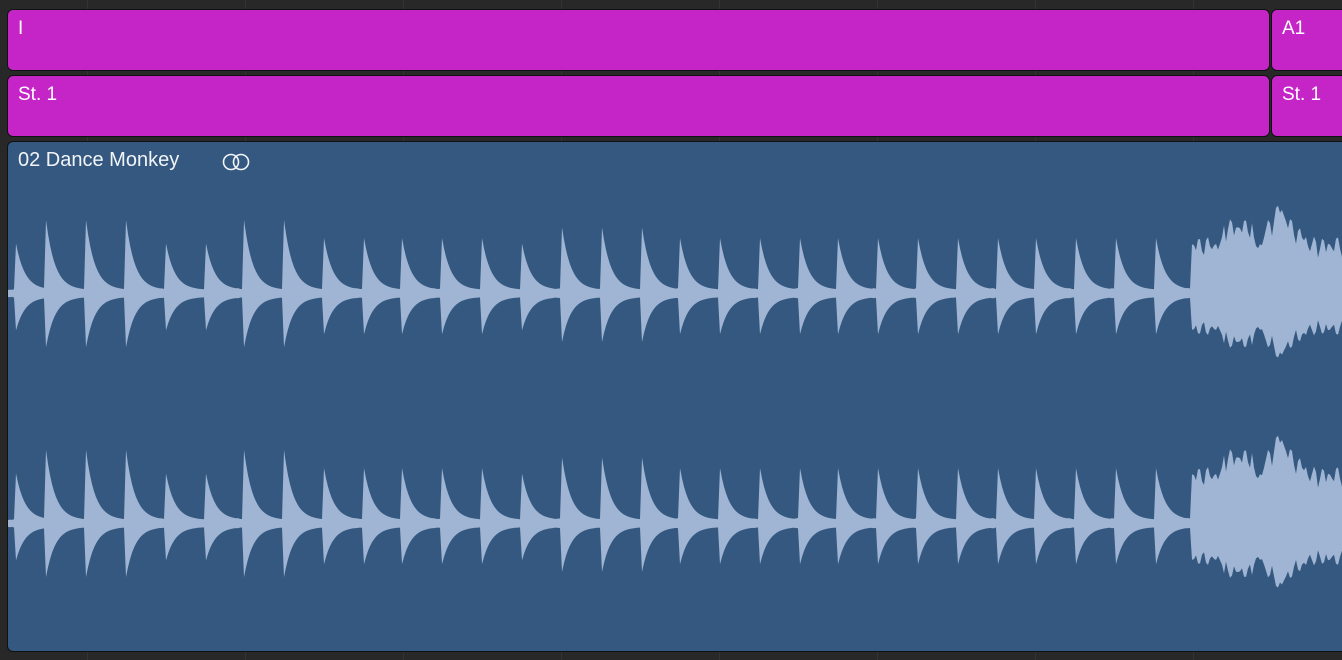 The height and width of the screenshot is (660, 1342). Describe the element at coordinates (99, 160) in the screenshot. I see `audio-region-title: 02 Dance Monkey` at that location.